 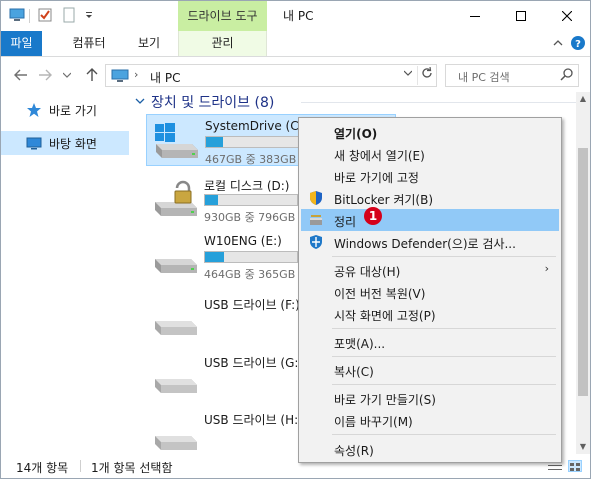 I want to click on menu-item-properties: 속성(R), so click(x=430, y=449).